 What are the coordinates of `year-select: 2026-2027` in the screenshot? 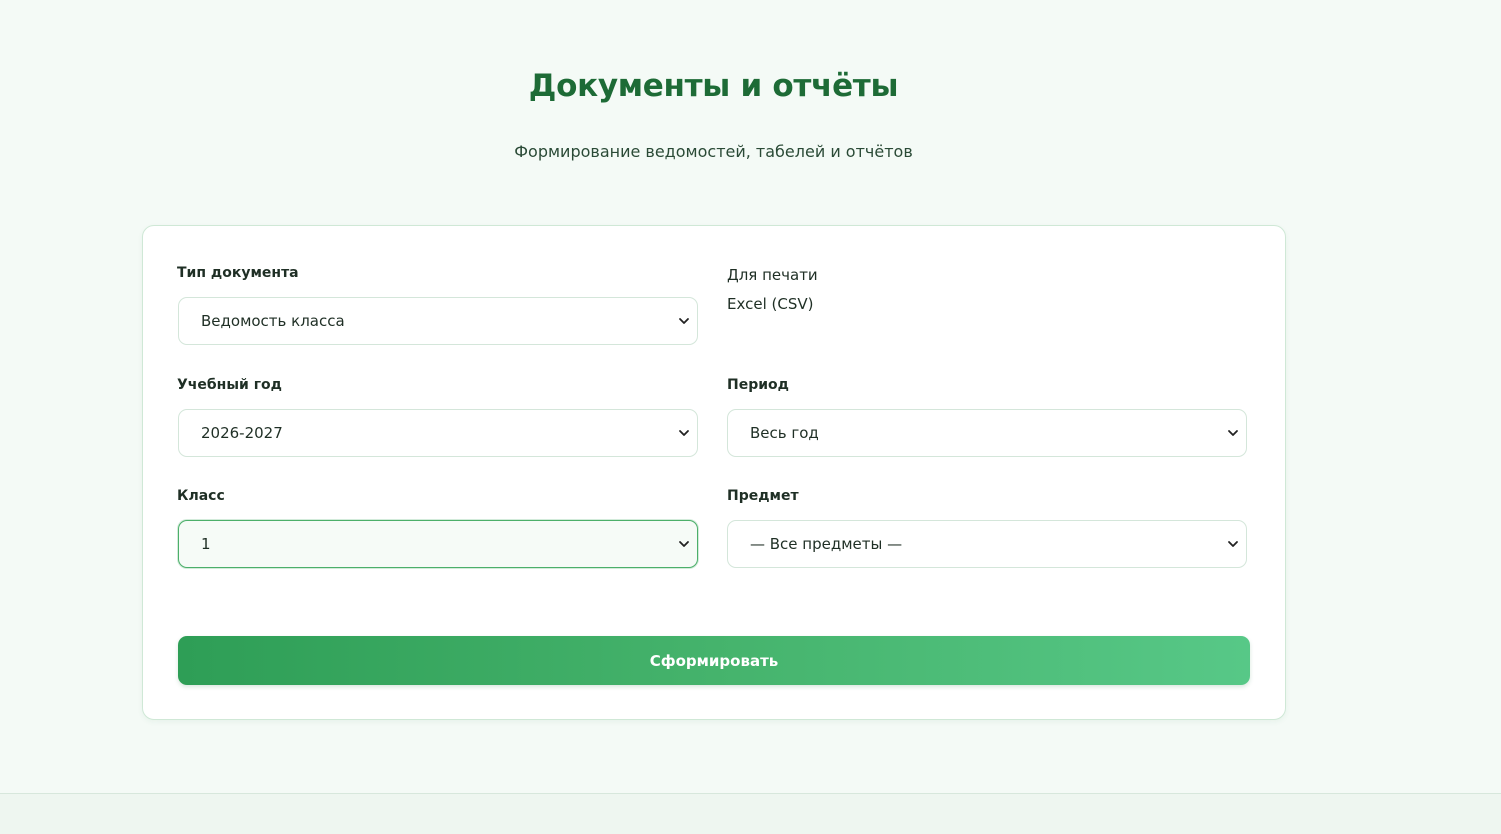 It's located at (438, 433).